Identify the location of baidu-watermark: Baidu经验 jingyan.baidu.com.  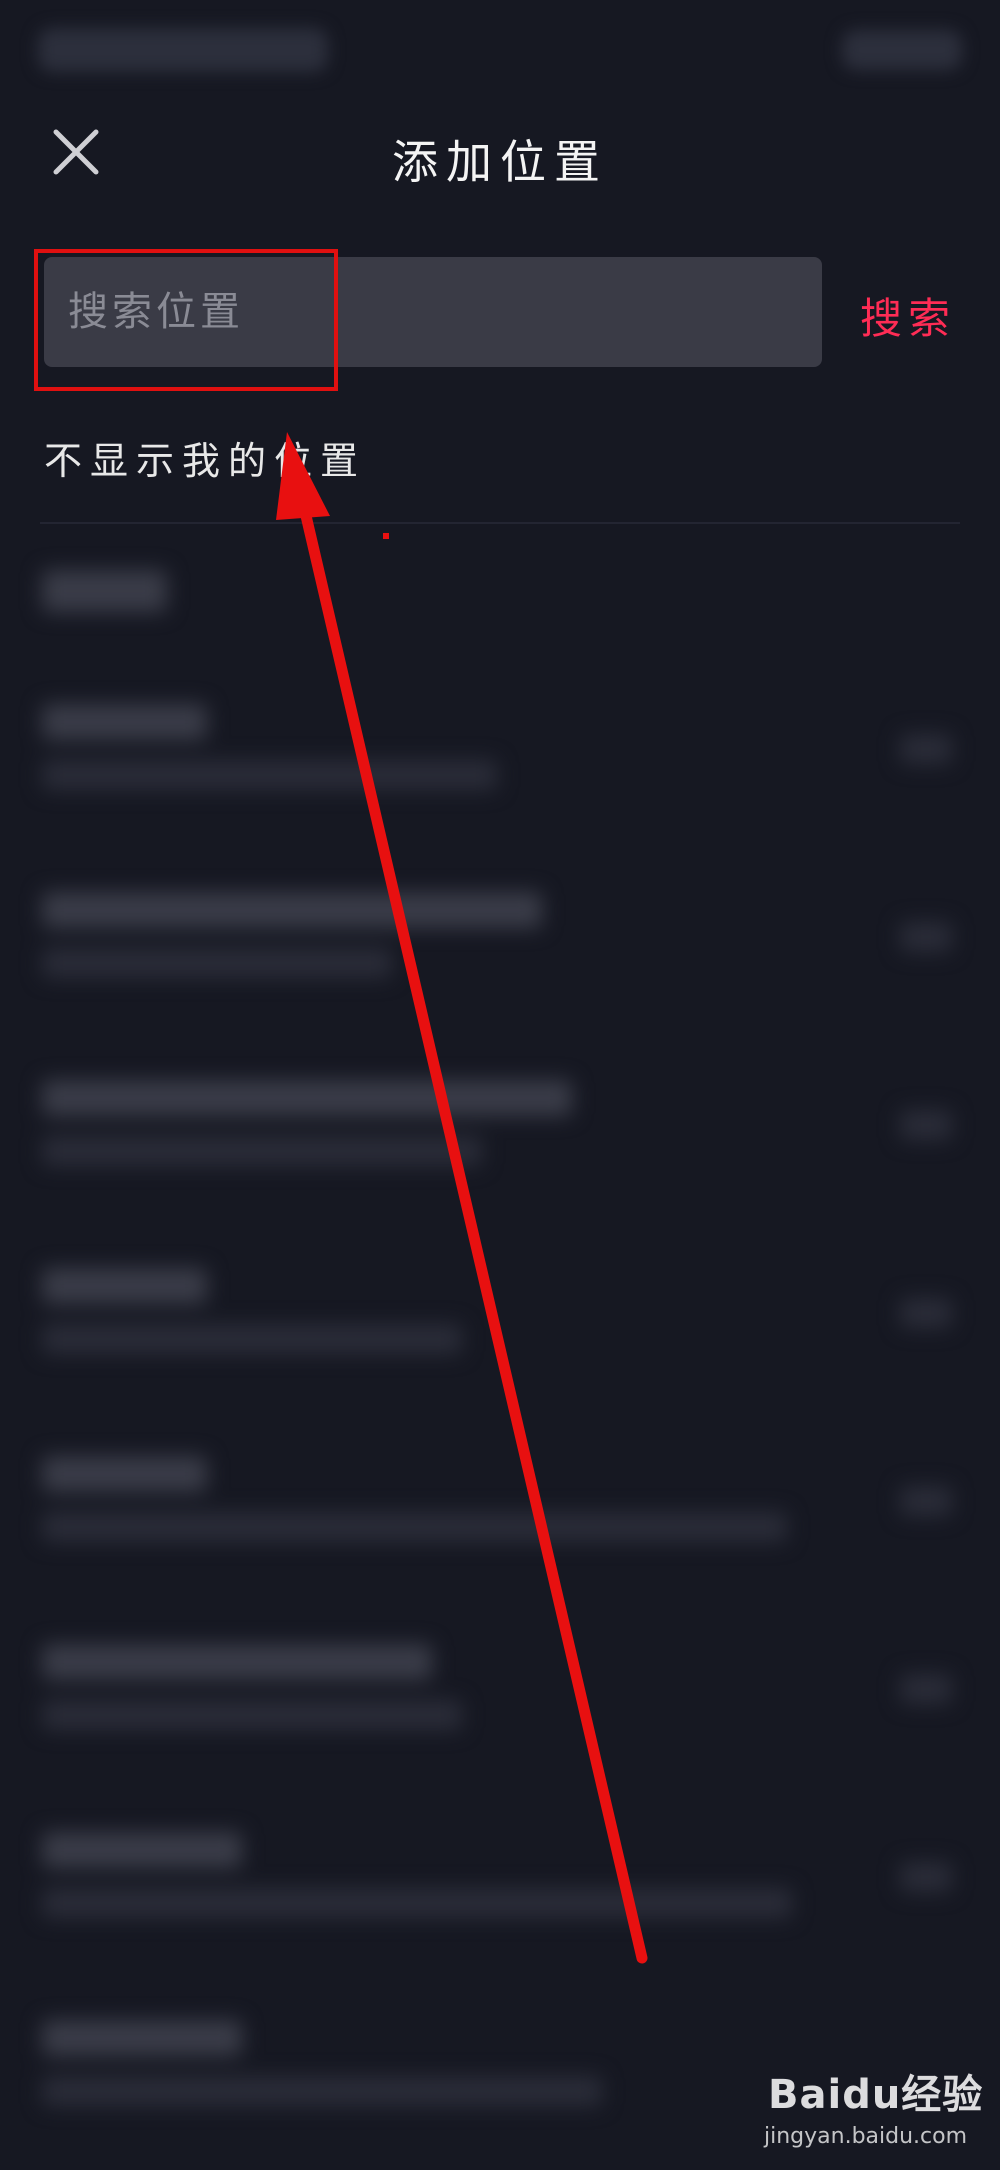
(874, 2112).